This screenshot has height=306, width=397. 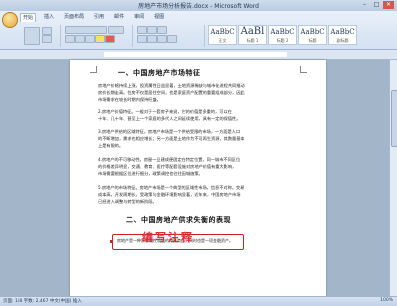 What do you see at coordinates (198, 55) in the screenshot?
I see `horizontal-ruler` at bounding box center [198, 55].